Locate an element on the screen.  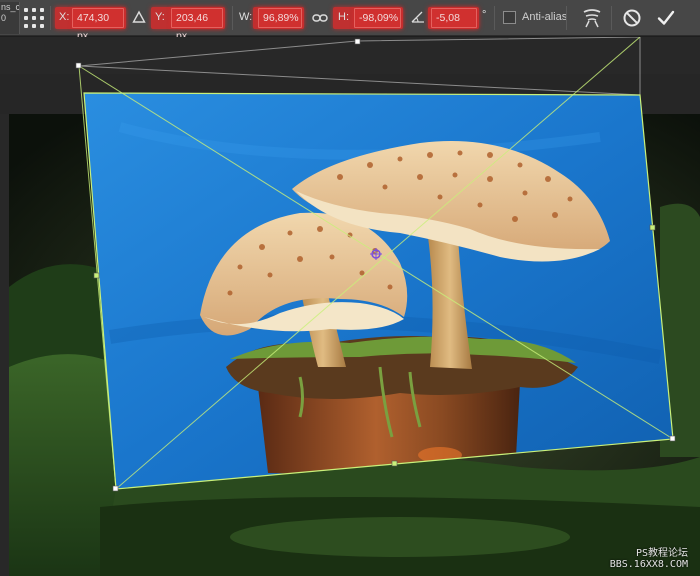
document-tab-stub: ns_c 0 is located at coordinates (10, 18).